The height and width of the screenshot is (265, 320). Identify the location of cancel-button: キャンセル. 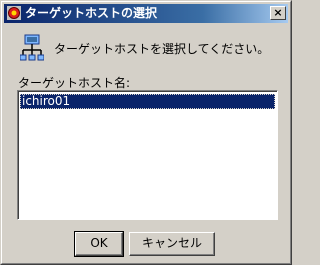
(172, 244).